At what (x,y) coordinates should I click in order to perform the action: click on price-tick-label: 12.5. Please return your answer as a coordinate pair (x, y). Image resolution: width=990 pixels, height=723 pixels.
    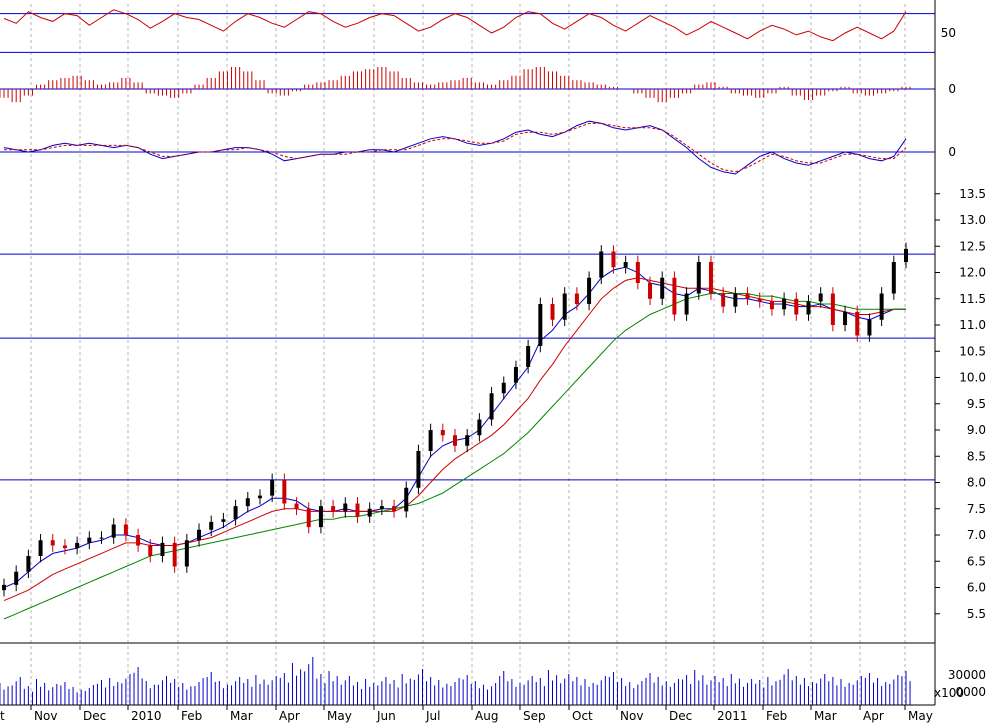
    Looking at the image, I should click on (972, 246).